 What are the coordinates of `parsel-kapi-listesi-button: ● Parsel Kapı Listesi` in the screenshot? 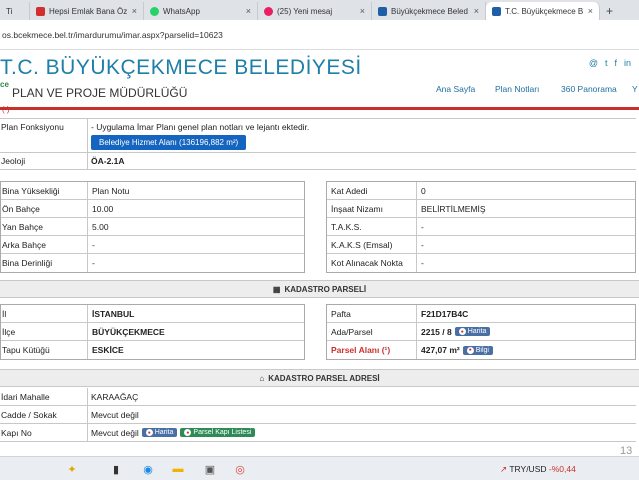 It's located at (218, 432).